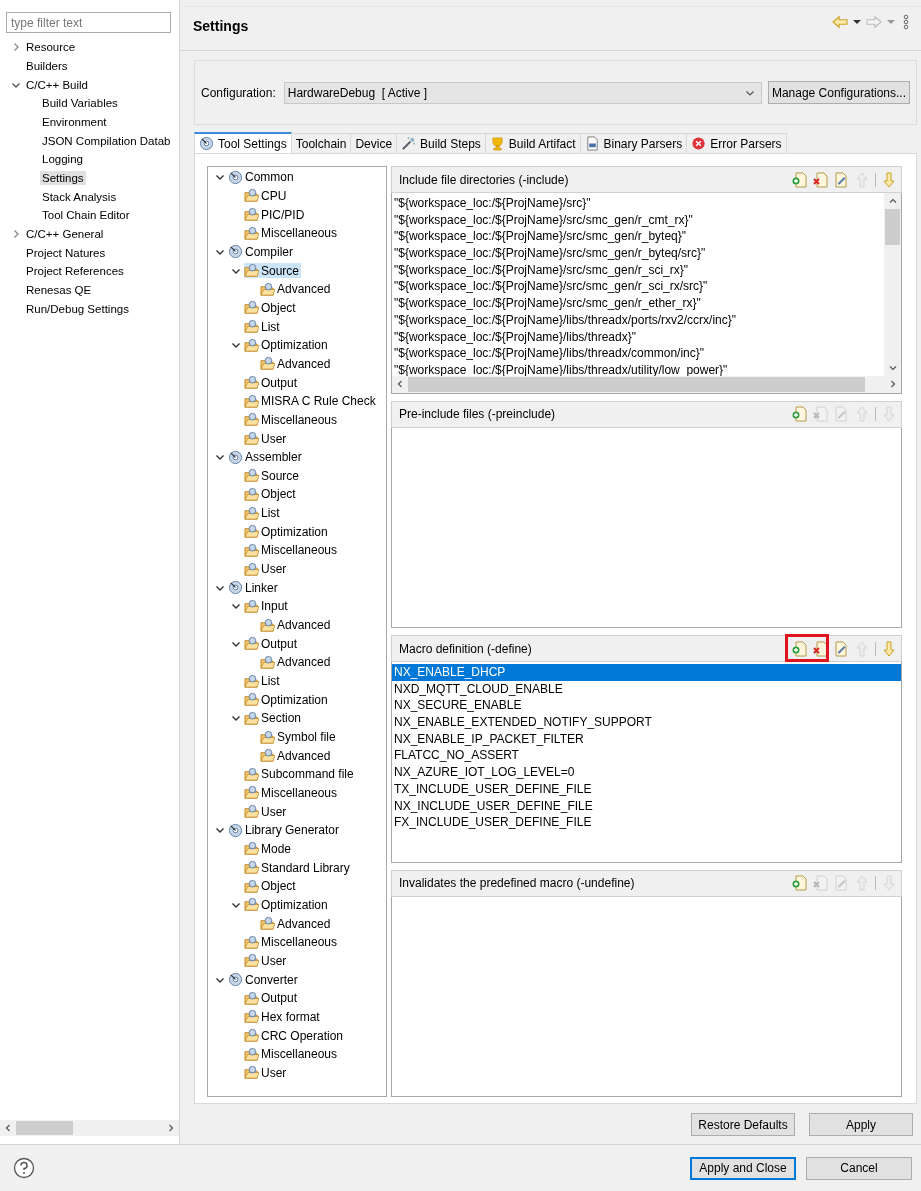 This screenshot has width=921, height=1191. Describe the element at coordinates (892, 201) in the screenshot. I see `scroll-up-icon` at that location.